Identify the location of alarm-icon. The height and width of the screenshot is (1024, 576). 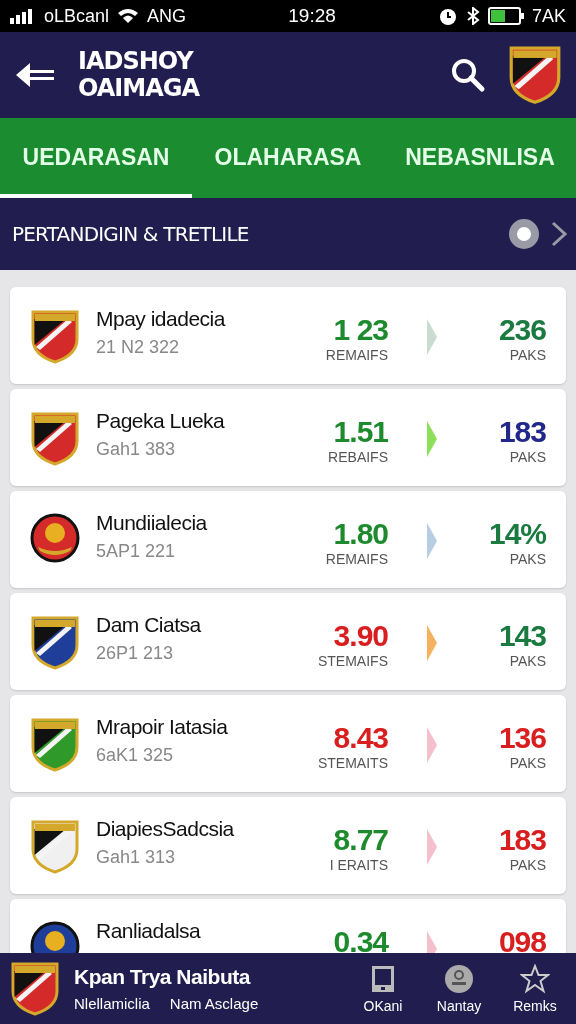
(447, 16).